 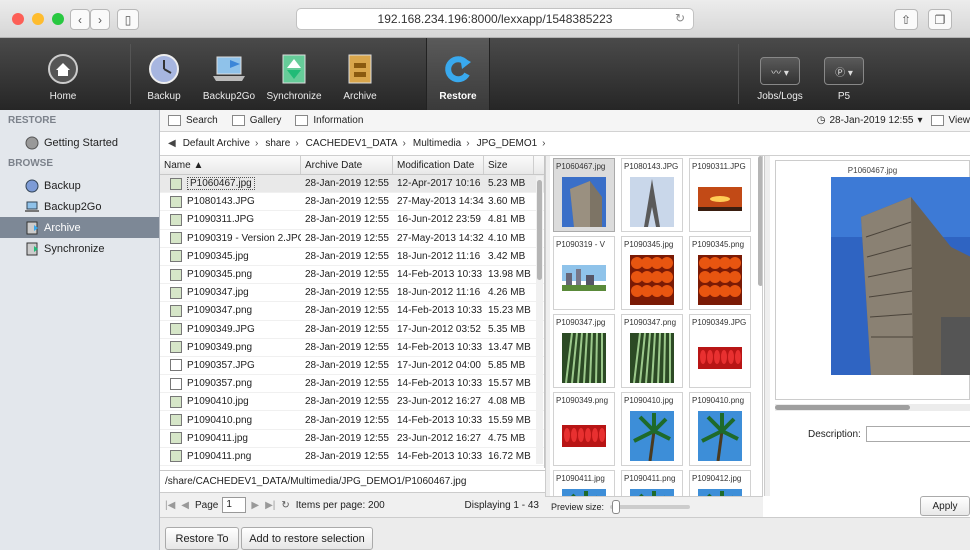 I want to click on share-button: ⇧, so click(x=906, y=19).